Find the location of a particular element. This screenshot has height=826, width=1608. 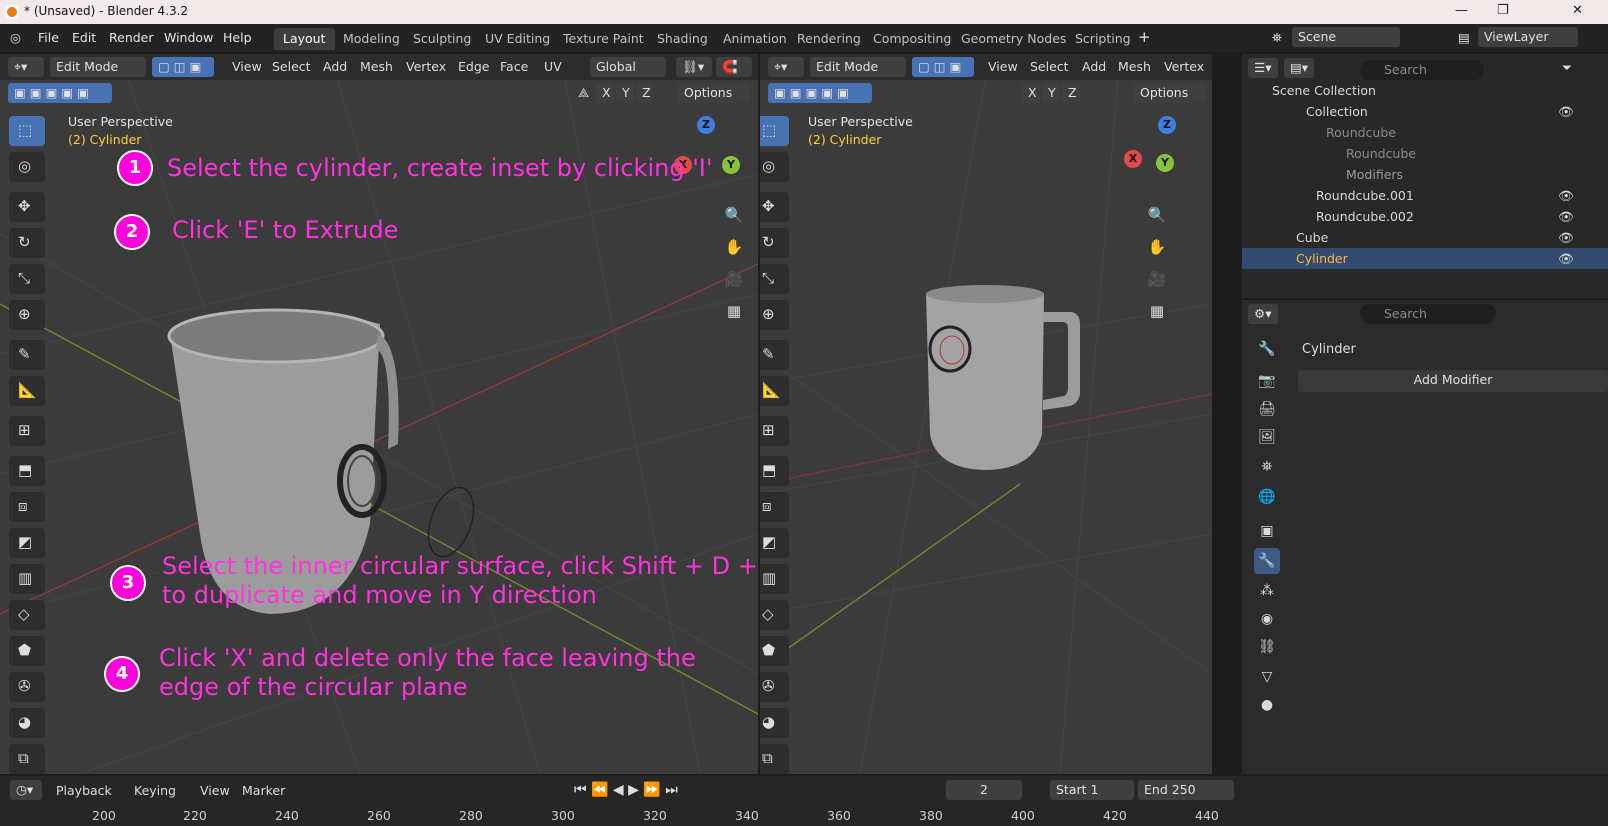

maximize-button: ❐ is located at coordinates (1503, 10).